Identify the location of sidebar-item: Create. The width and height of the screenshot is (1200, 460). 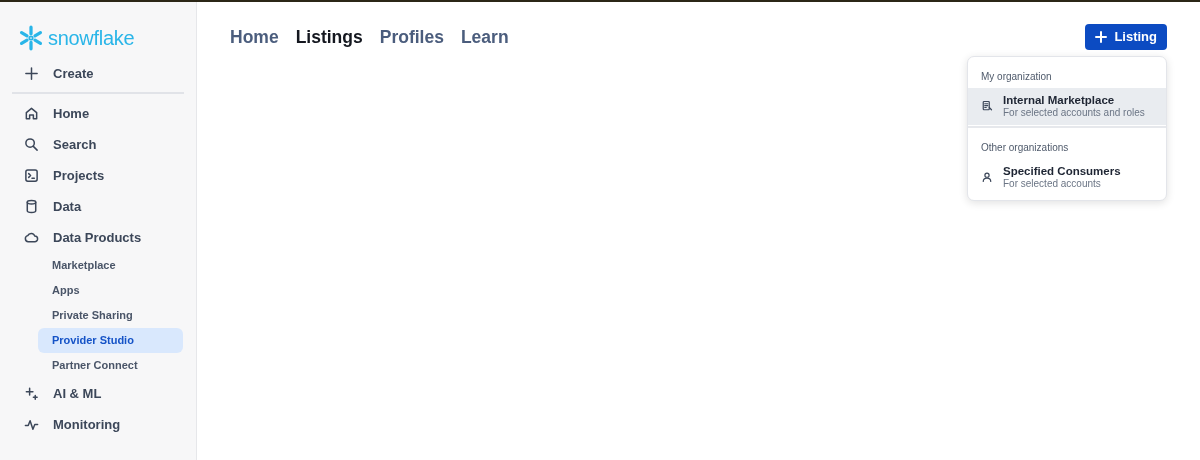
(98, 73).